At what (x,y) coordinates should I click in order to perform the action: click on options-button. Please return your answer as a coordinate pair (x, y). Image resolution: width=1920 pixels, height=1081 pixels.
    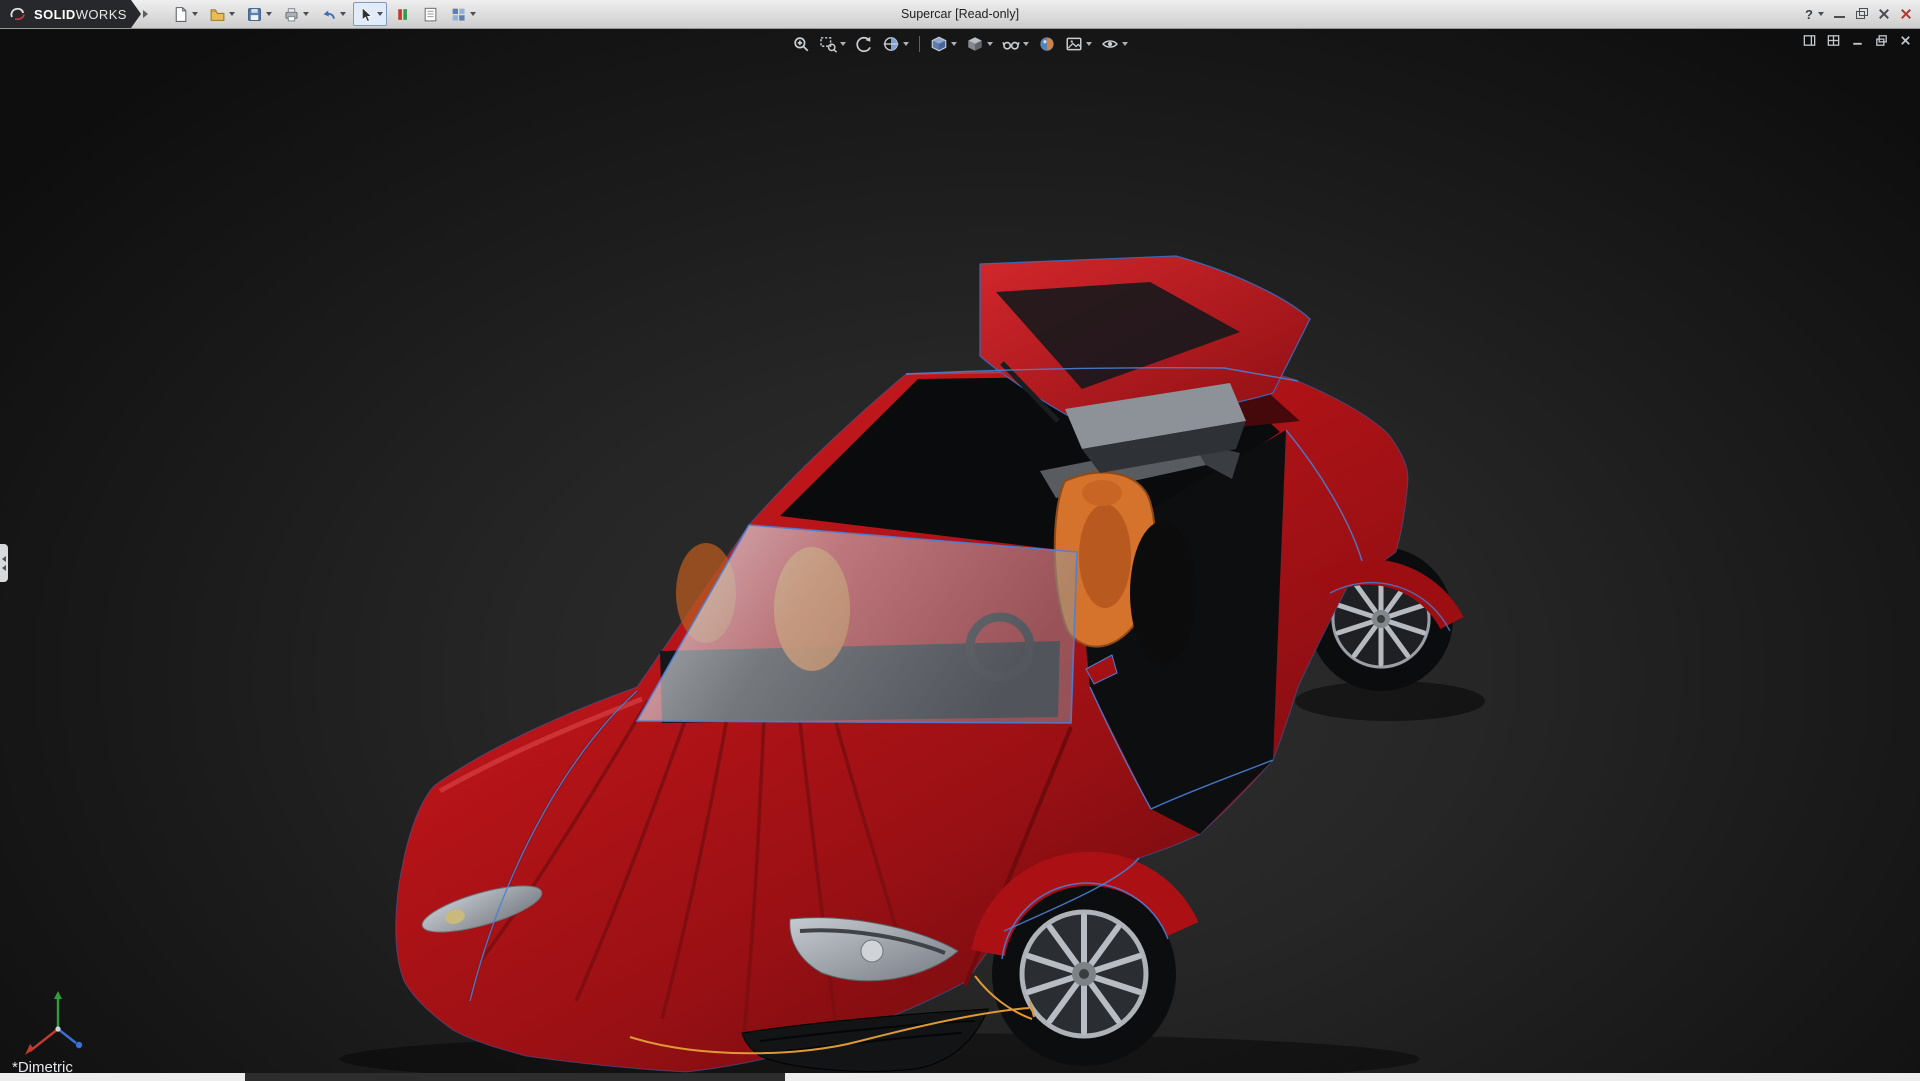
    Looking at the image, I should click on (463, 14).